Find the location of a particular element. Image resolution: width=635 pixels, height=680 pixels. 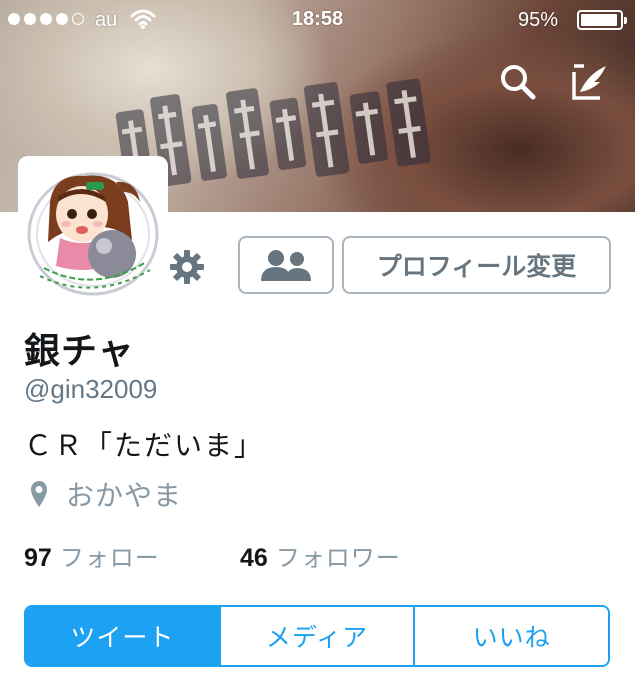

status-bar: au 18:58 95% is located at coordinates (317, 20).